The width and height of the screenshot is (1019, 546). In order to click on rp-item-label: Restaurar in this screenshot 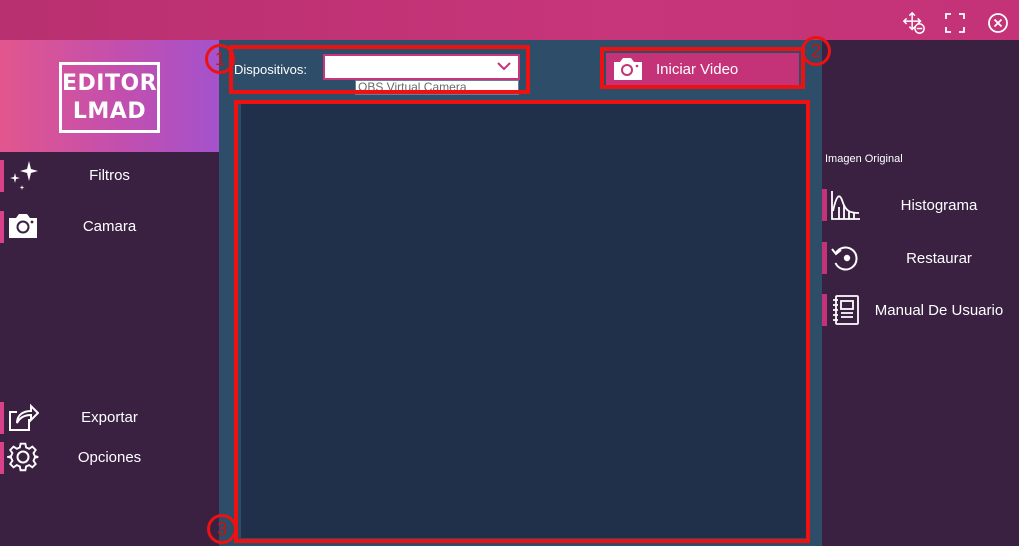, I will do `click(939, 258)`.